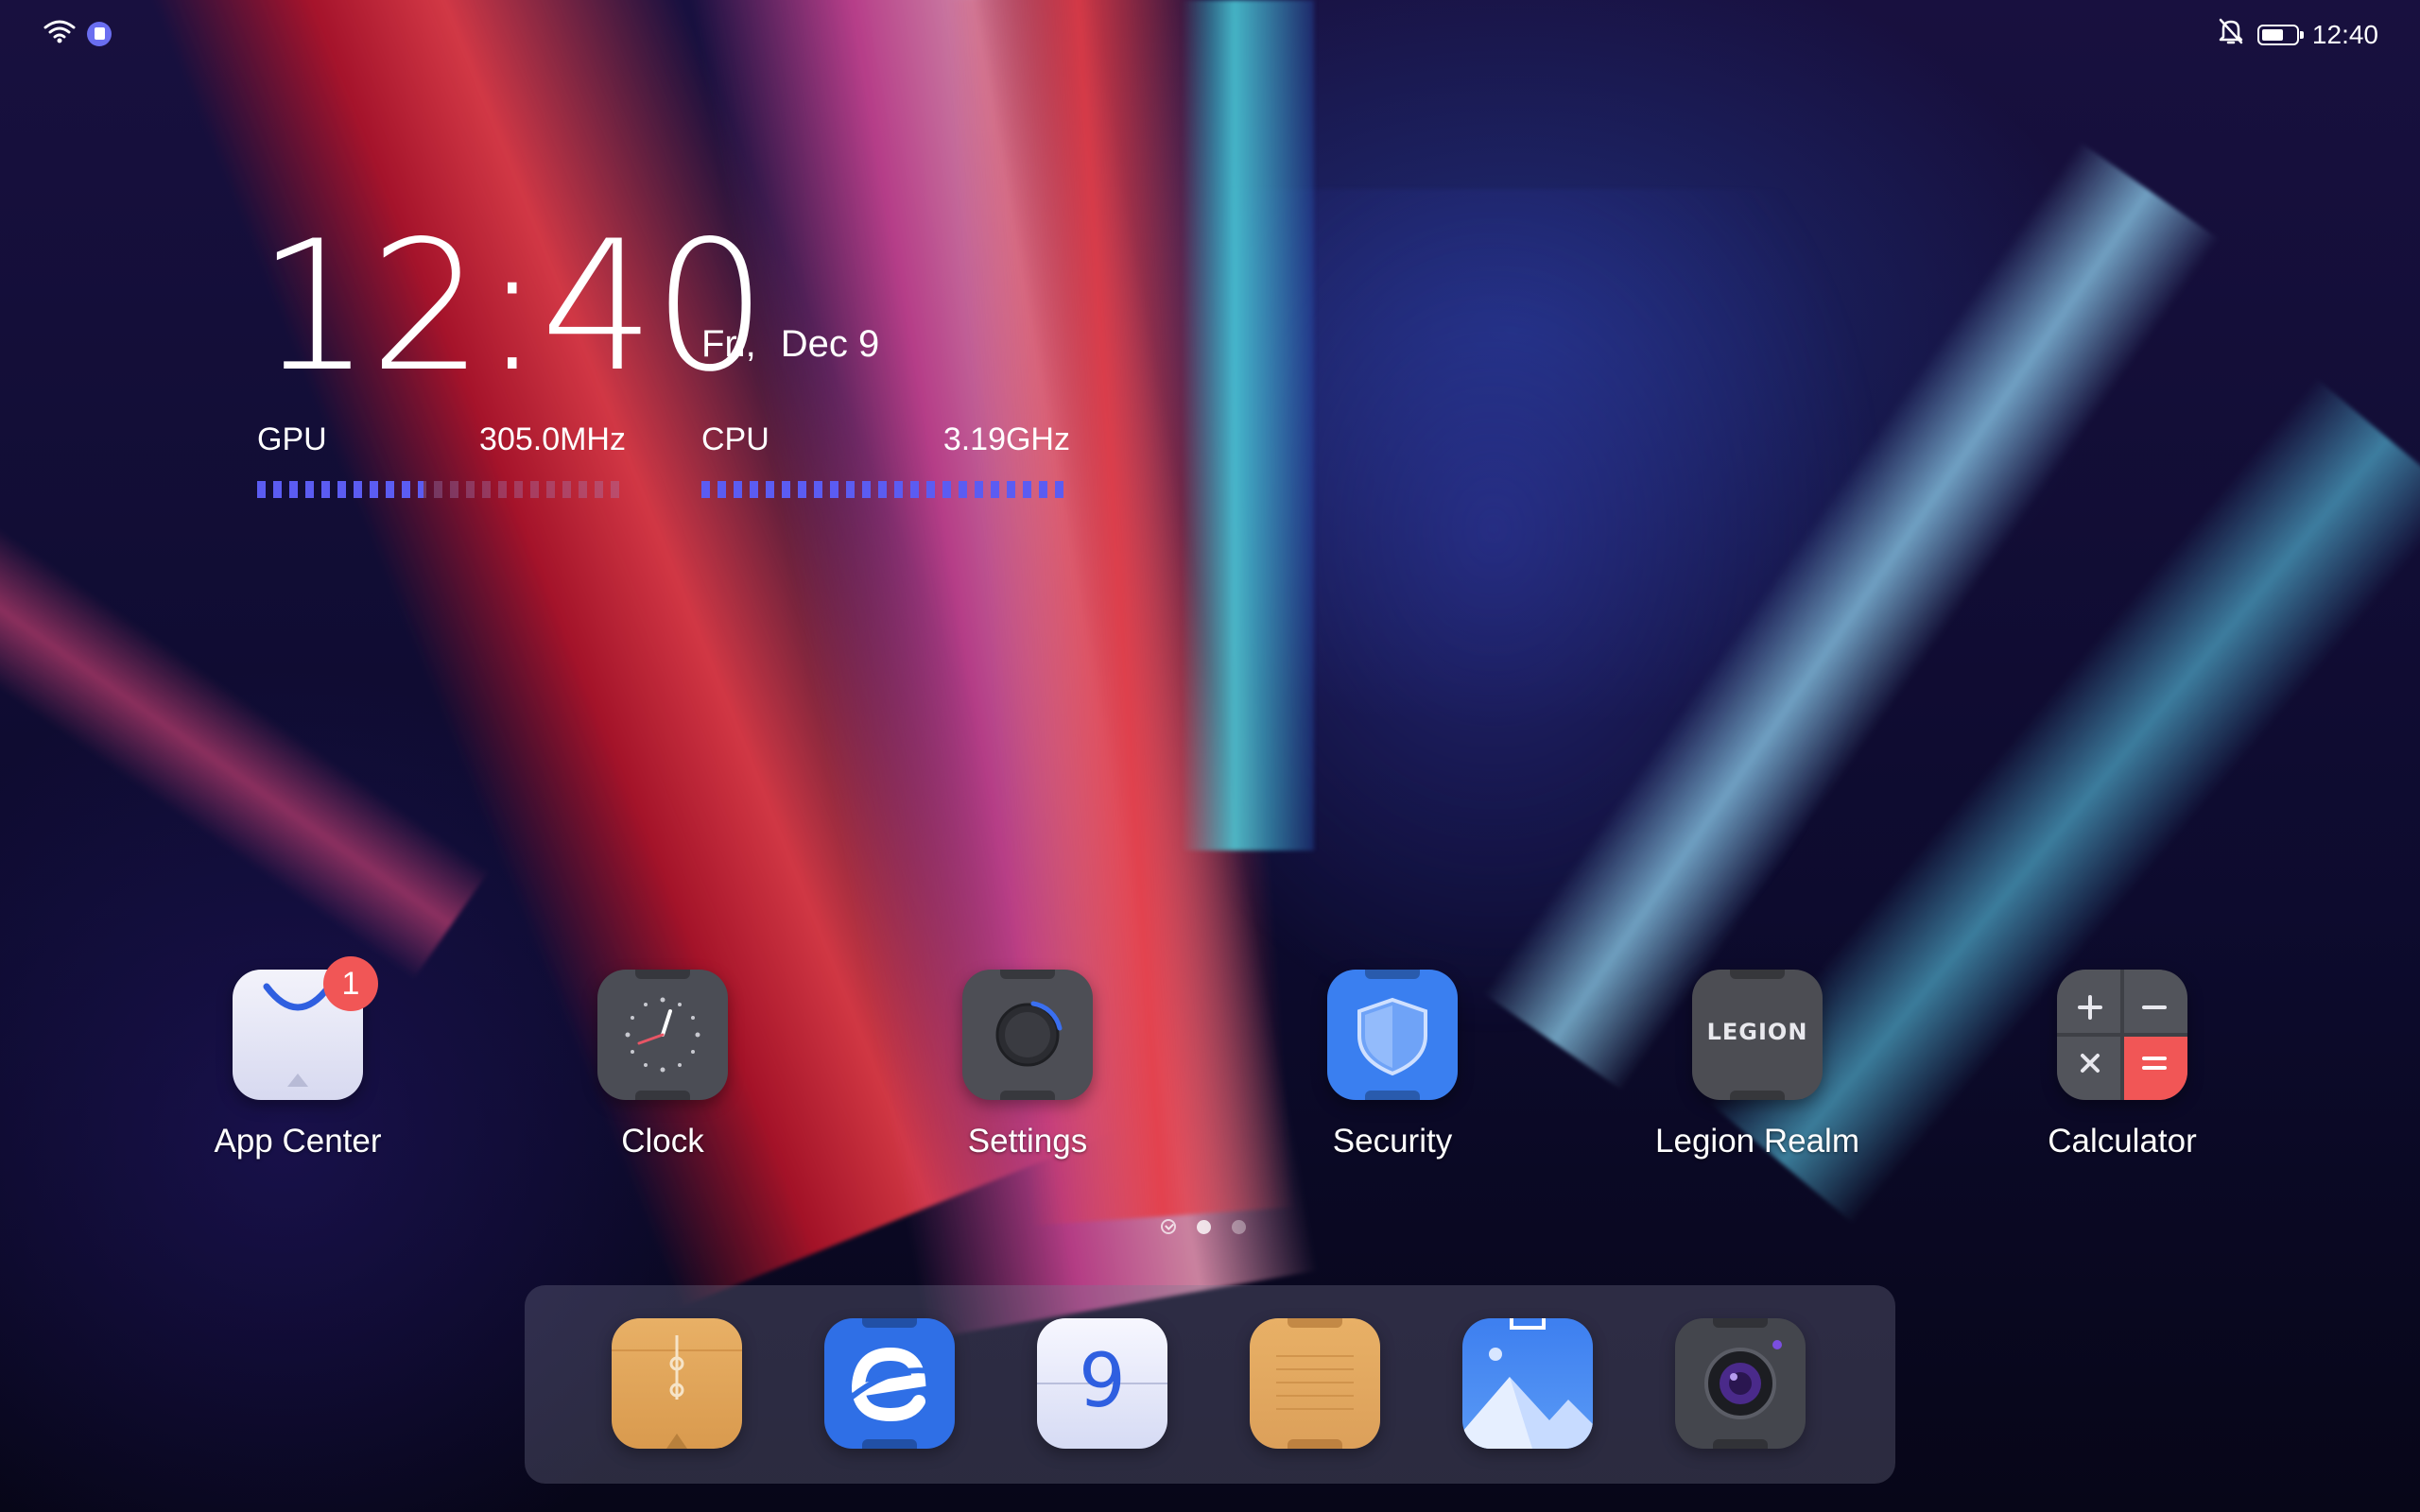 This screenshot has height=1512, width=2420. I want to click on calendar-day: 9, so click(1103, 1381).